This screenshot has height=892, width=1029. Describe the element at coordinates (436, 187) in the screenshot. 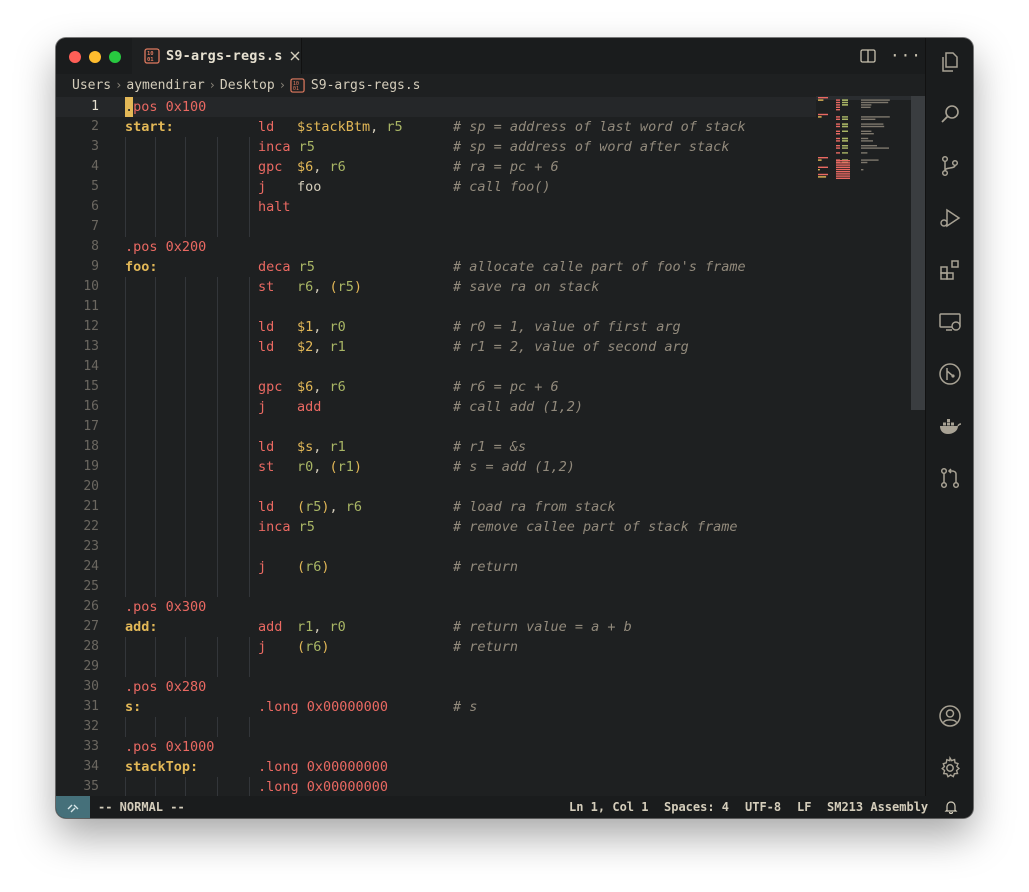

I see `code-line: 5 j foo # call foo()` at that location.